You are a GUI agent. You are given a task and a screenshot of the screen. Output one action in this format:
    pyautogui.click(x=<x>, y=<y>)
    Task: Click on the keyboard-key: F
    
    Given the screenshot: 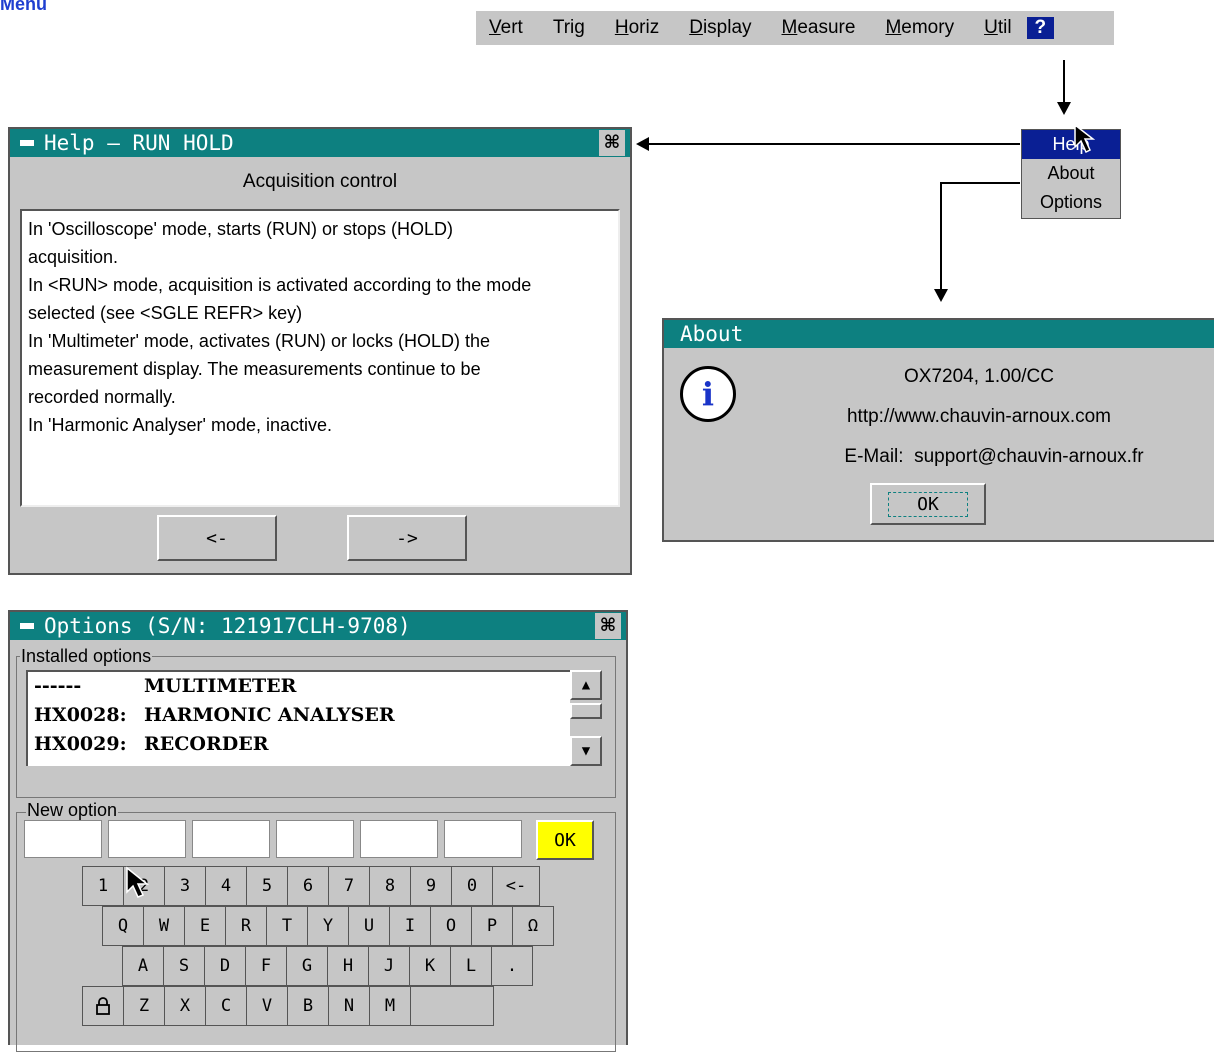 What is the action you would take?
    pyautogui.click(x=266, y=966)
    